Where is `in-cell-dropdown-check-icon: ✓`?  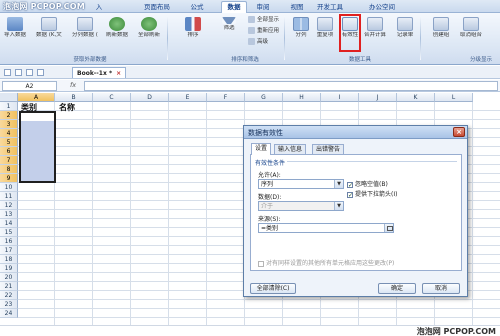
in-cell-dropdown-check-icon: ✓ is located at coordinates (350, 194).